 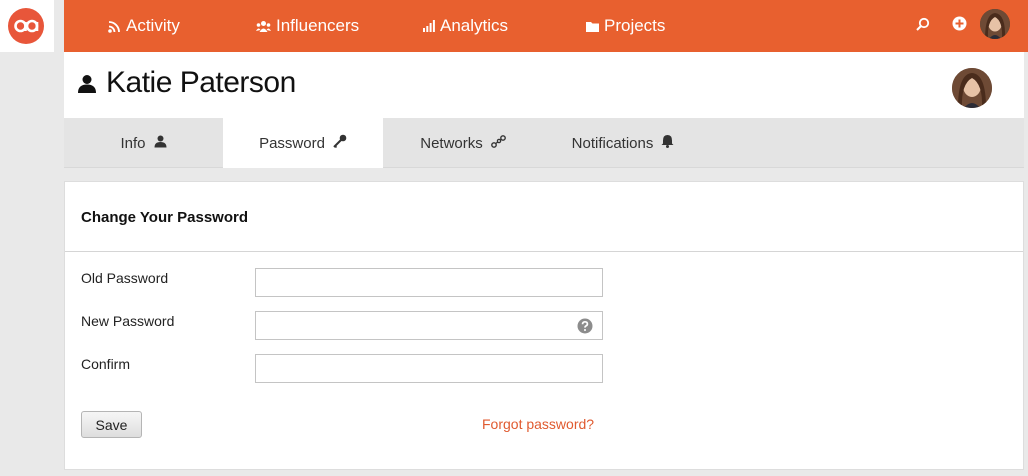 I want to click on logo-cell, so click(x=27, y=26).